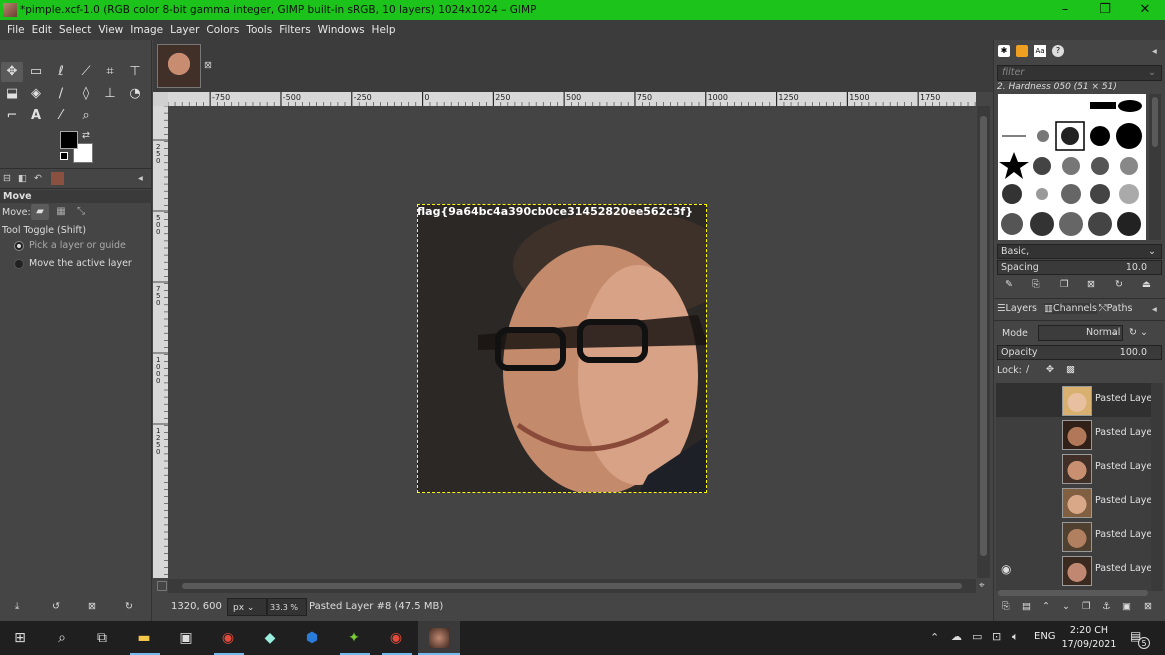 Image resolution: width=1165 pixels, height=655 pixels. Describe the element at coordinates (982, 585) in the screenshot. I see `navigate-icon: ⌖` at that location.